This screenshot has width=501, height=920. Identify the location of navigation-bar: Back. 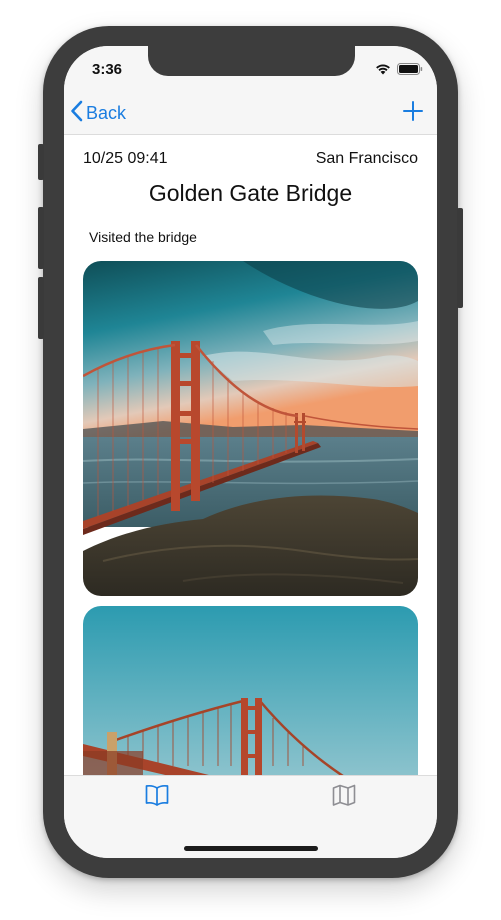
(250, 112).